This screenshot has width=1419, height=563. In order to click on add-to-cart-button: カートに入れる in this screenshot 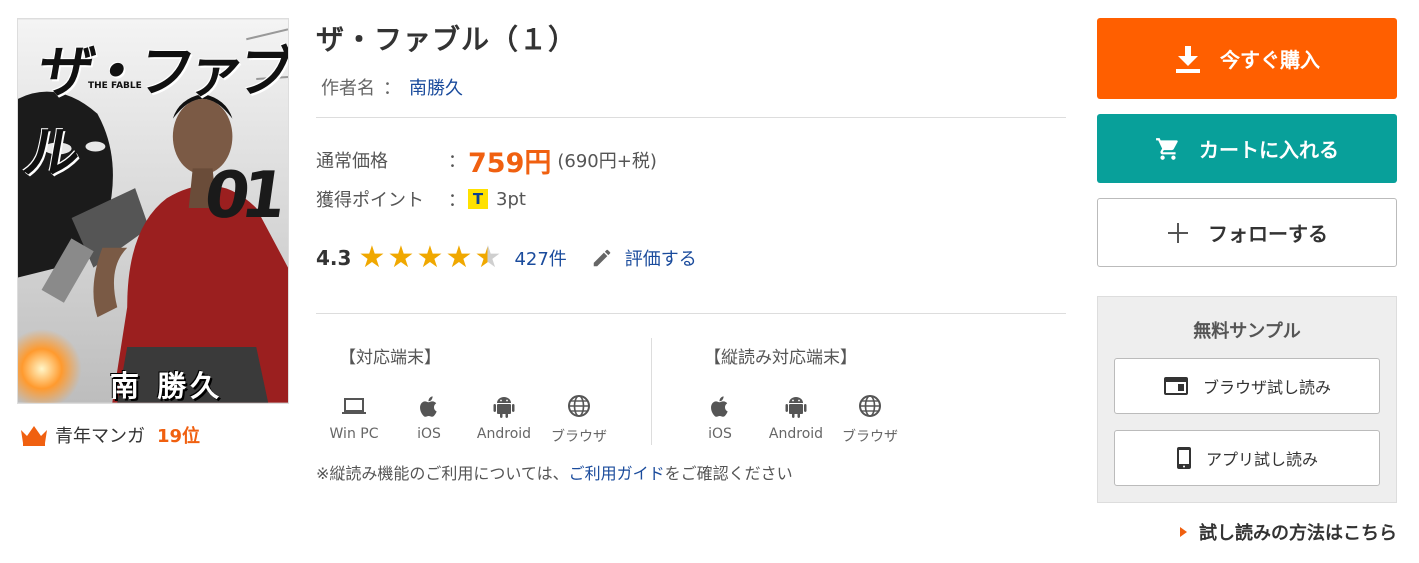, I will do `click(1247, 148)`.